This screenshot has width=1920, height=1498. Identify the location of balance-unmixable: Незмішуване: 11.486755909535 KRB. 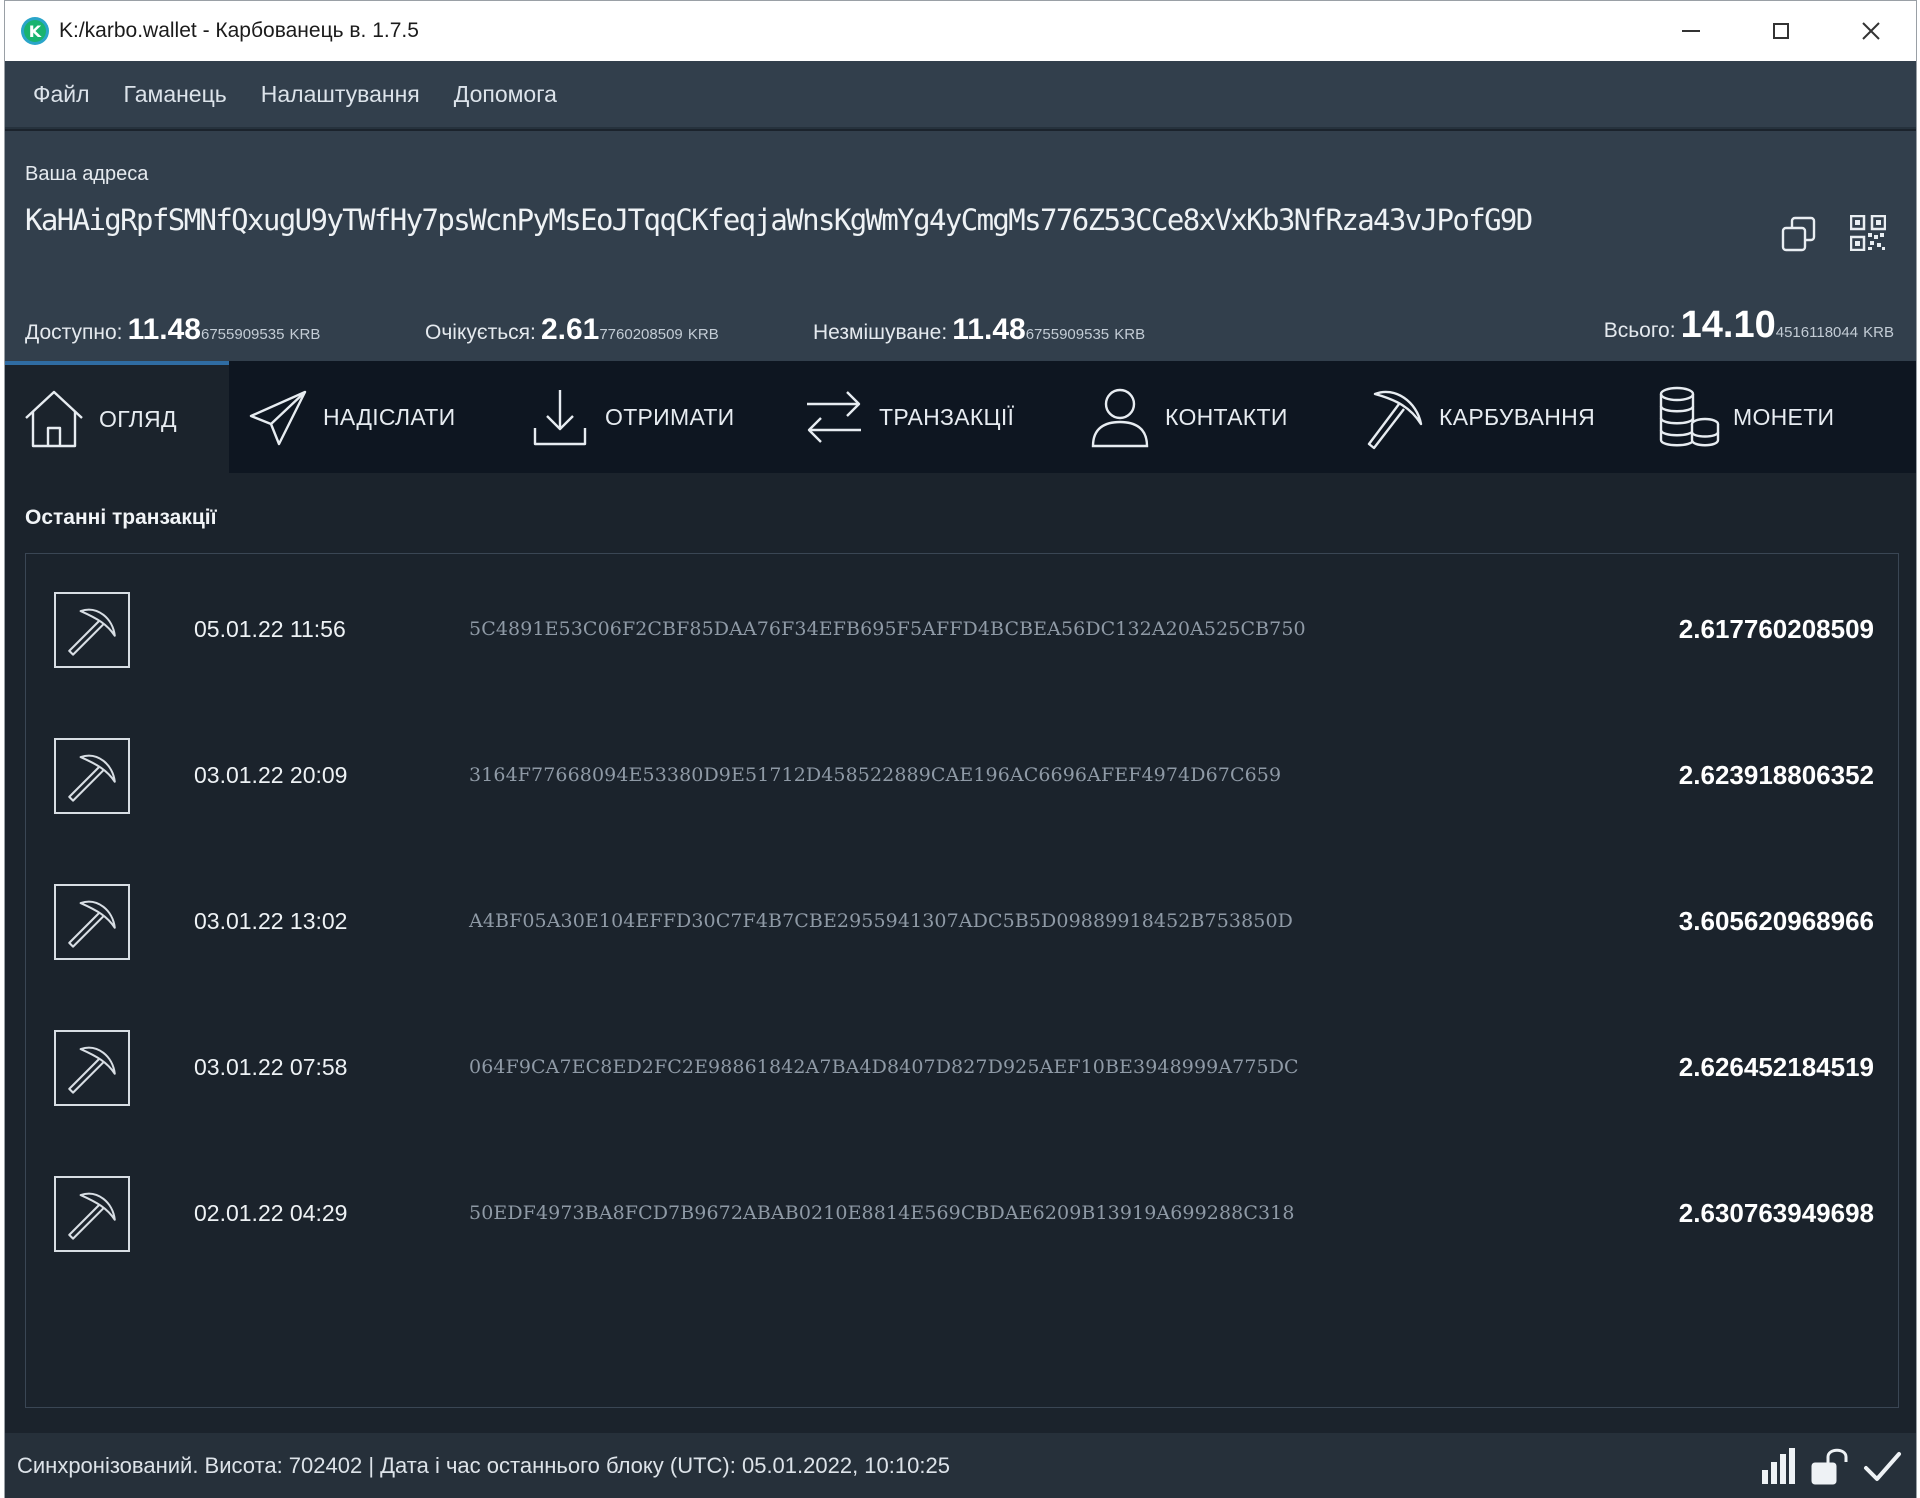
(979, 330).